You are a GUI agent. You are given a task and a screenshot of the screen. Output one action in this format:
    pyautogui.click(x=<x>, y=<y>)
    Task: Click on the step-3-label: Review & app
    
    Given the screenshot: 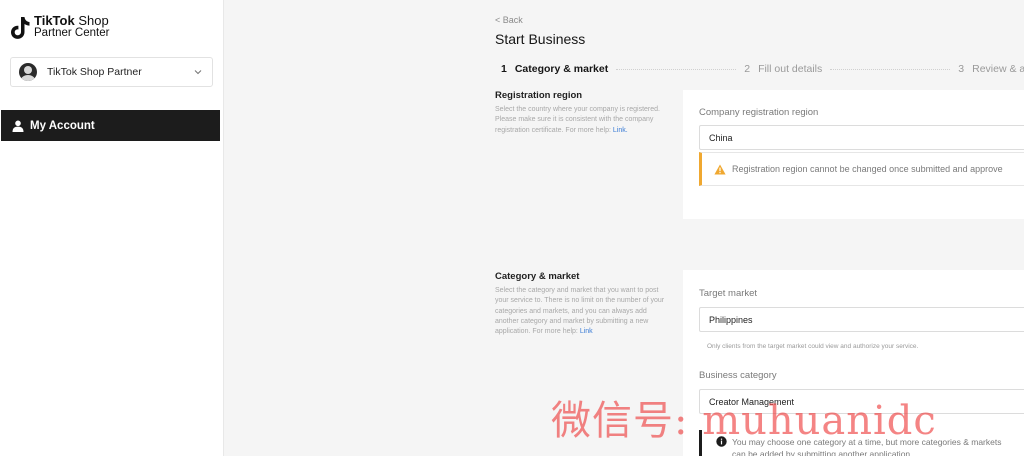 What is the action you would take?
    pyautogui.click(x=998, y=69)
    